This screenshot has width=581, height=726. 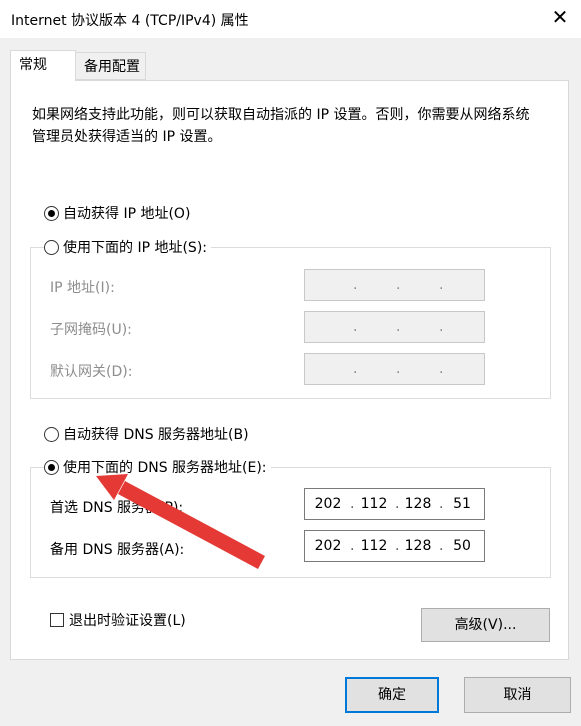 I want to click on radio-auto-ip-indicator, so click(x=51, y=213).